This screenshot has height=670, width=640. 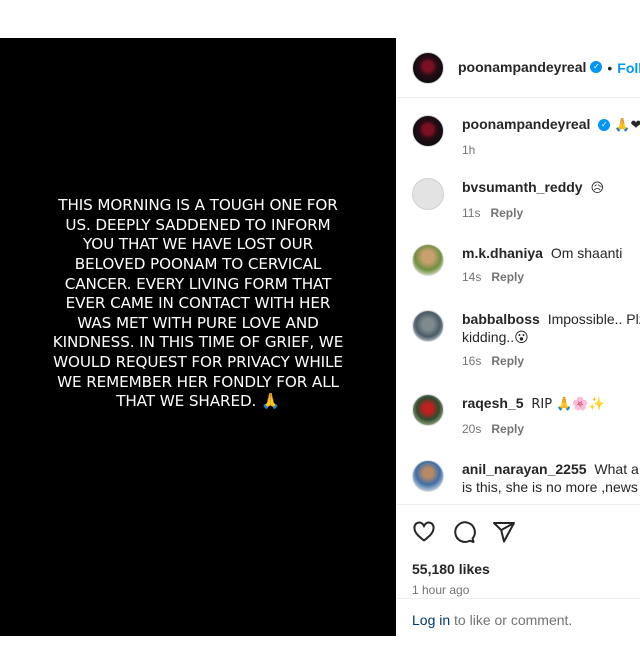 What do you see at coordinates (471, 213) in the screenshot?
I see `comment-time: 11s` at bounding box center [471, 213].